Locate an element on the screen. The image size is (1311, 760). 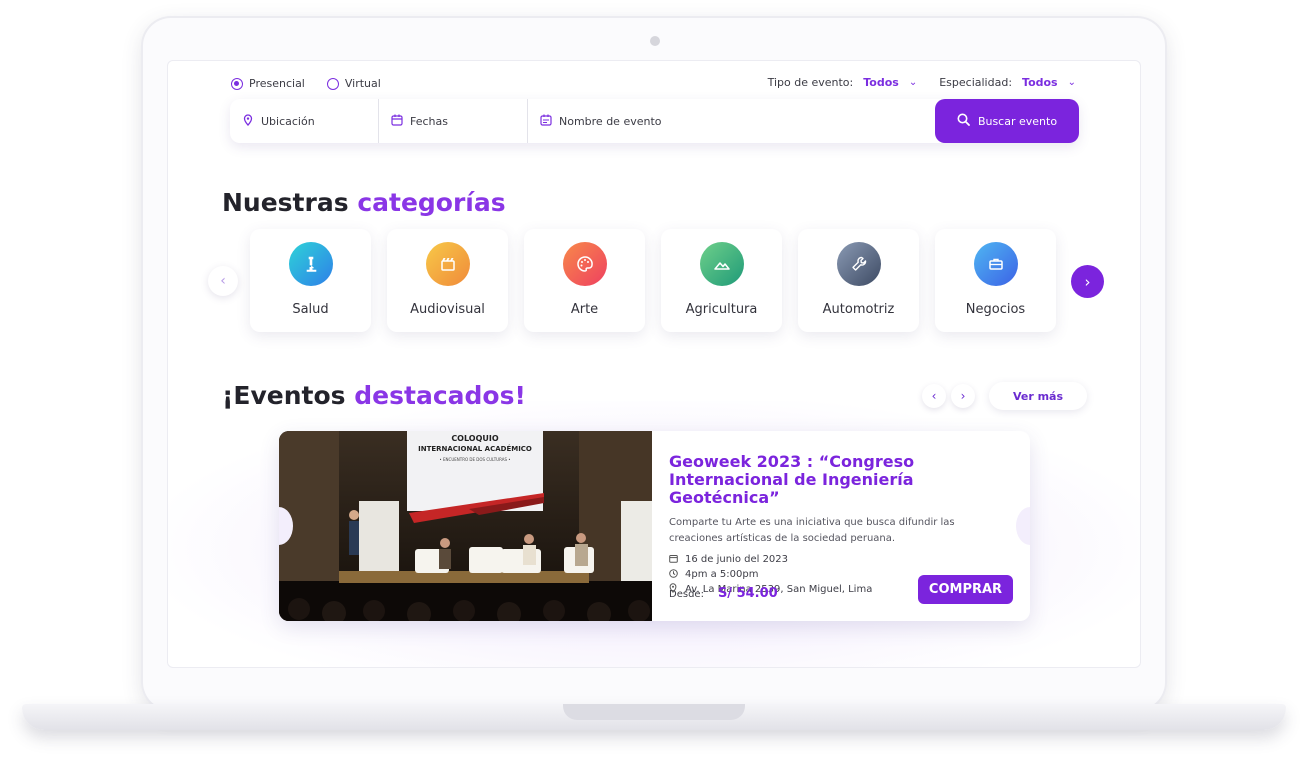
category-label: Audiovisual is located at coordinates (447, 309).